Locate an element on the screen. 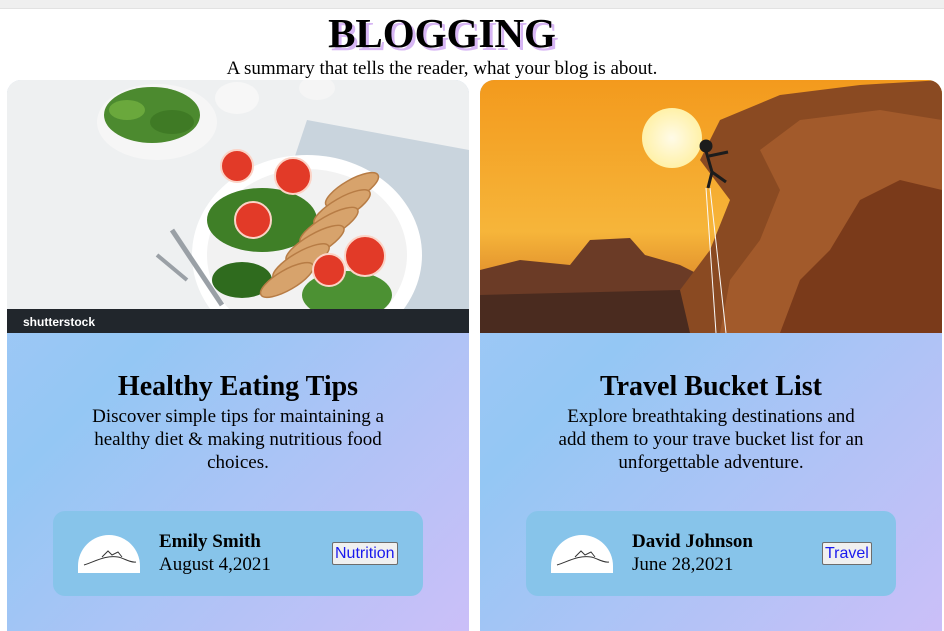 This screenshot has width=944, height=631. post-title: Healthy Eating Tips is located at coordinates (238, 386).